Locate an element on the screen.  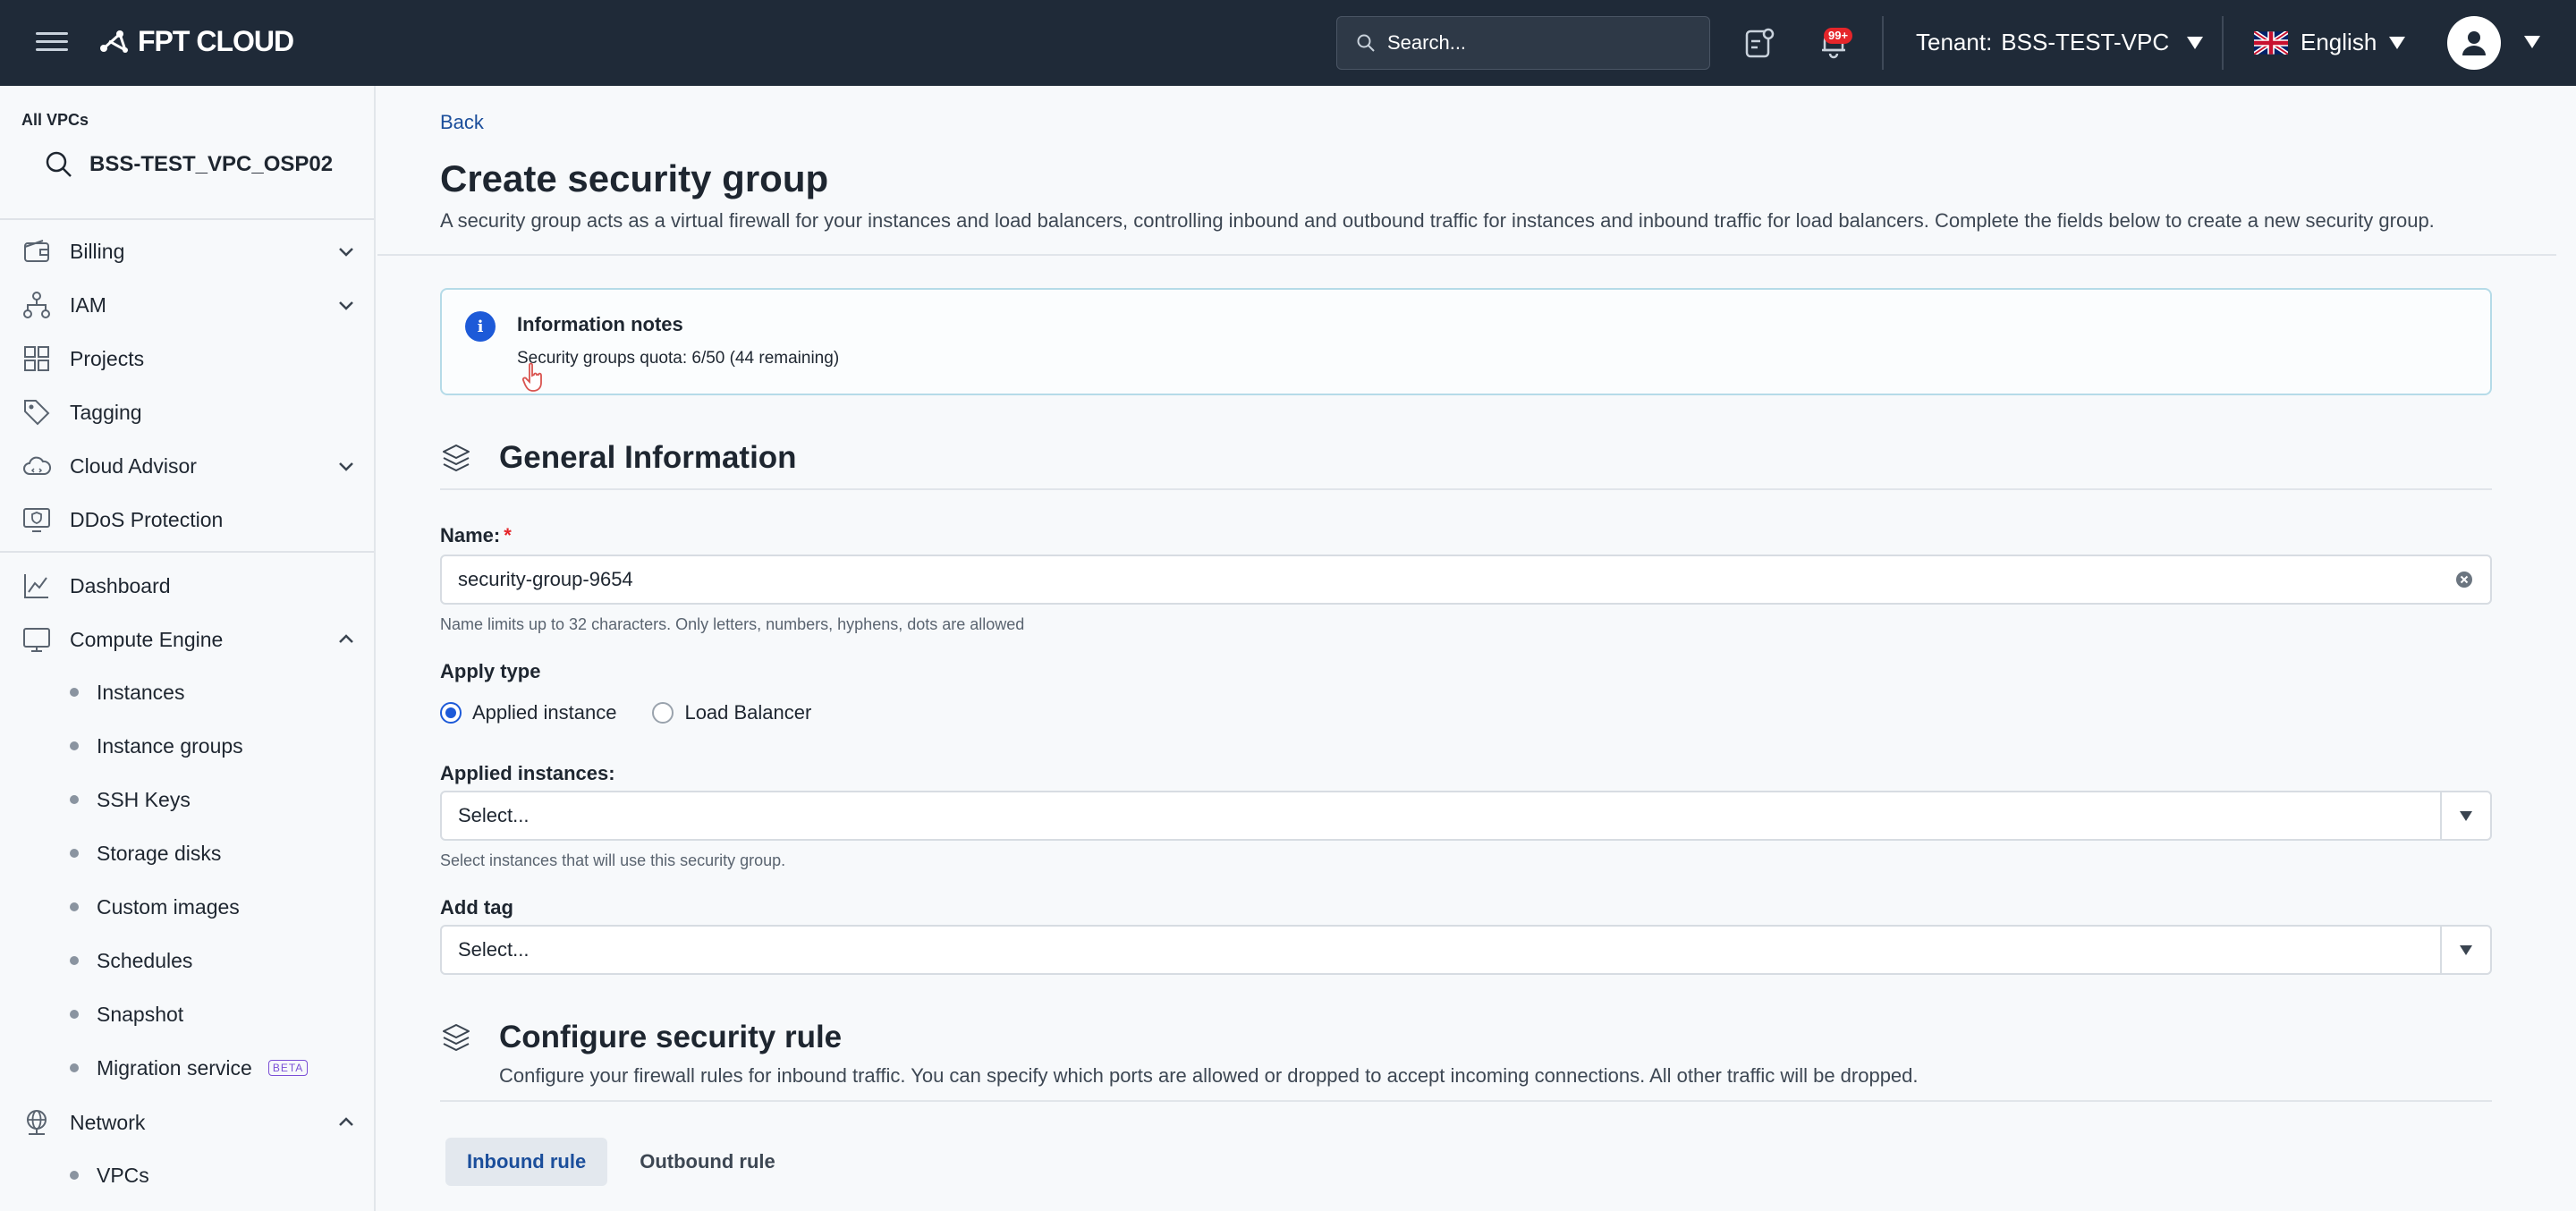
sidebar-subitem-snapshot: Snapshot is located at coordinates (126, 1014).